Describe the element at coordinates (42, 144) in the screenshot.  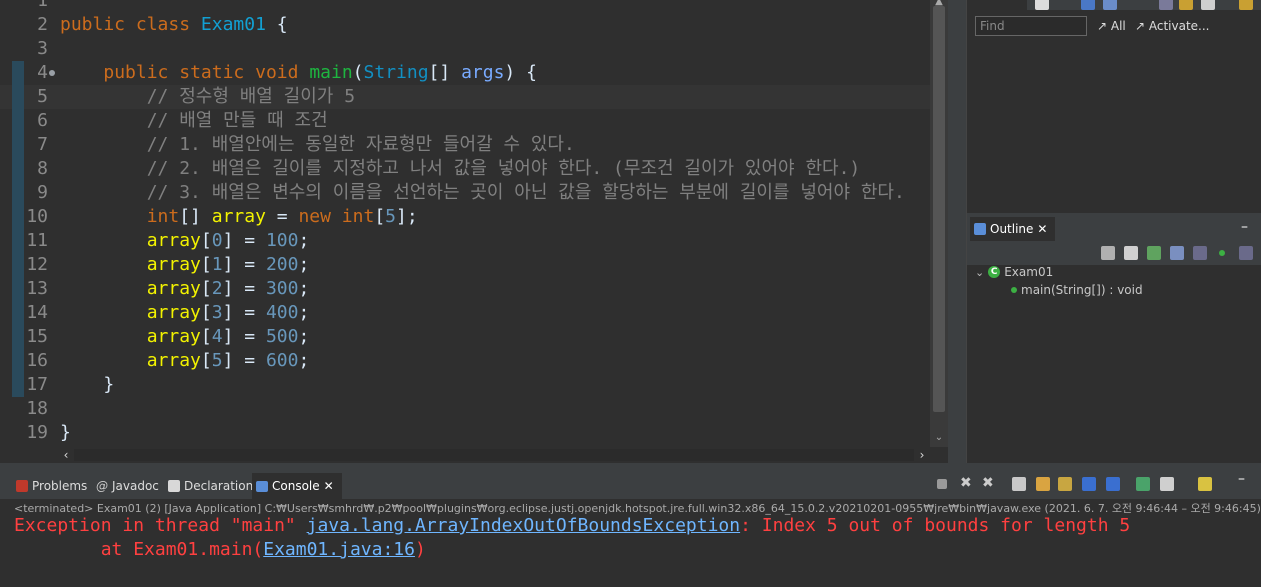
I see `line-number: 7` at that location.